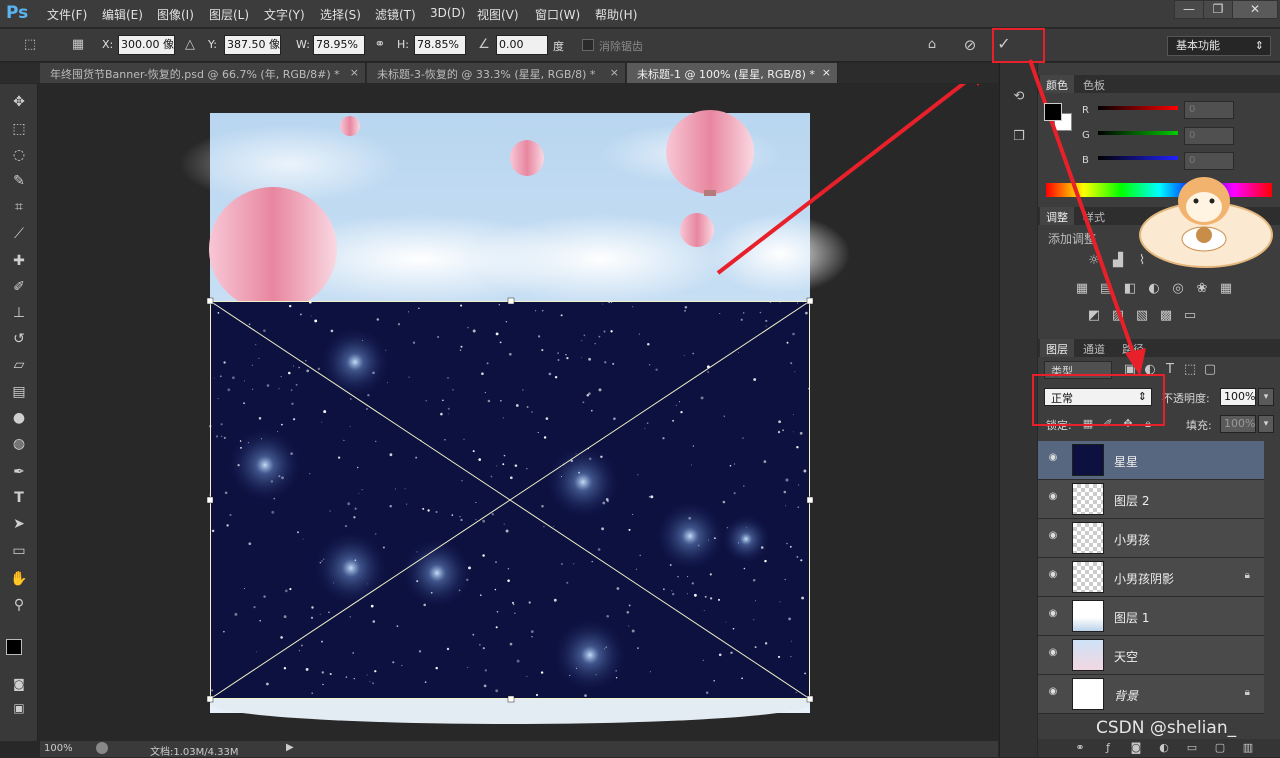 Image resolution: width=1280 pixels, height=758 pixels. What do you see at coordinates (58, 748) in the screenshot?
I see `zoom-level: 100%` at bounding box center [58, 748].